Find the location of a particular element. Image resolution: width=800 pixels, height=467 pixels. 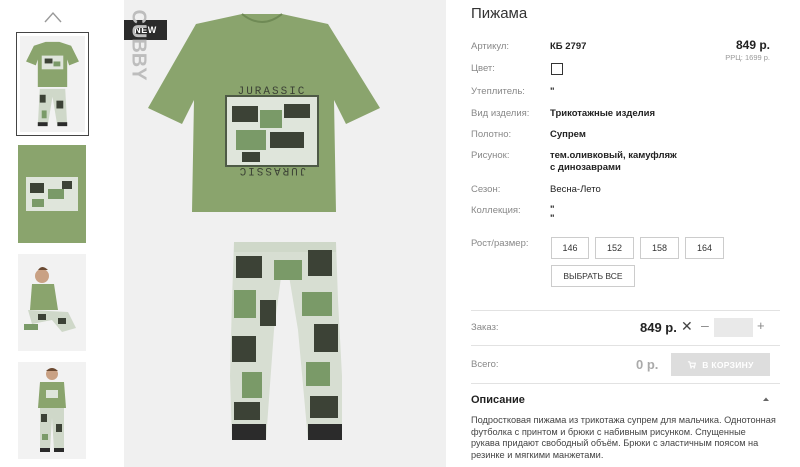

svg-text: CUBBY is located at coordinates (139, 45).